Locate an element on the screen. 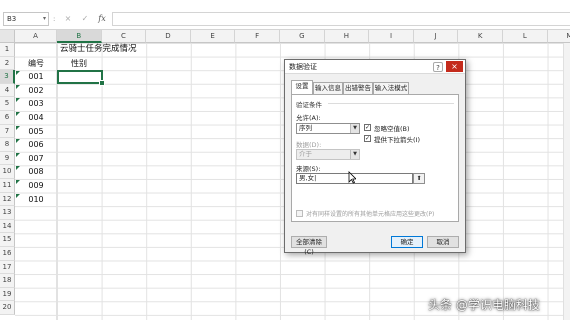  group-divider is located at coordinates (391, 103).